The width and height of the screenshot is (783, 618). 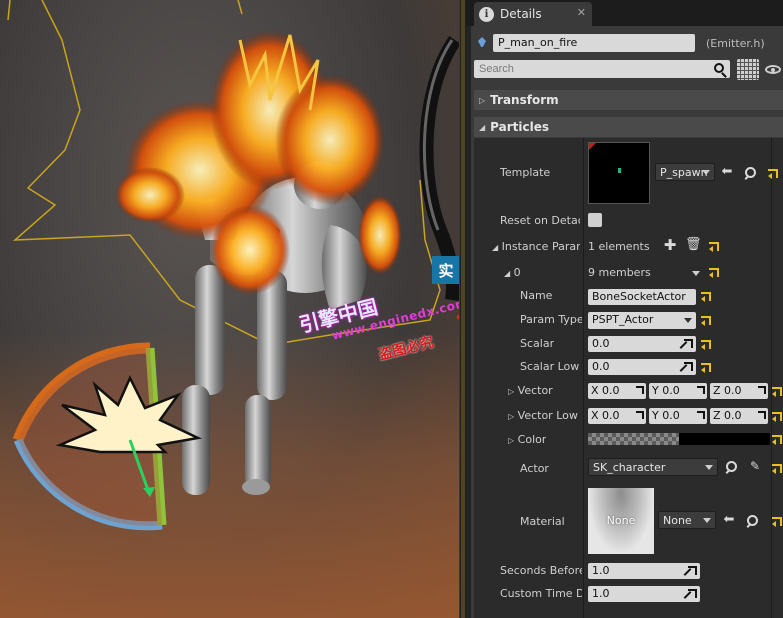 What do you see at coordinates (719, 68) in the screenshot?
I see `search-icon` at bounding box center [719, 68].